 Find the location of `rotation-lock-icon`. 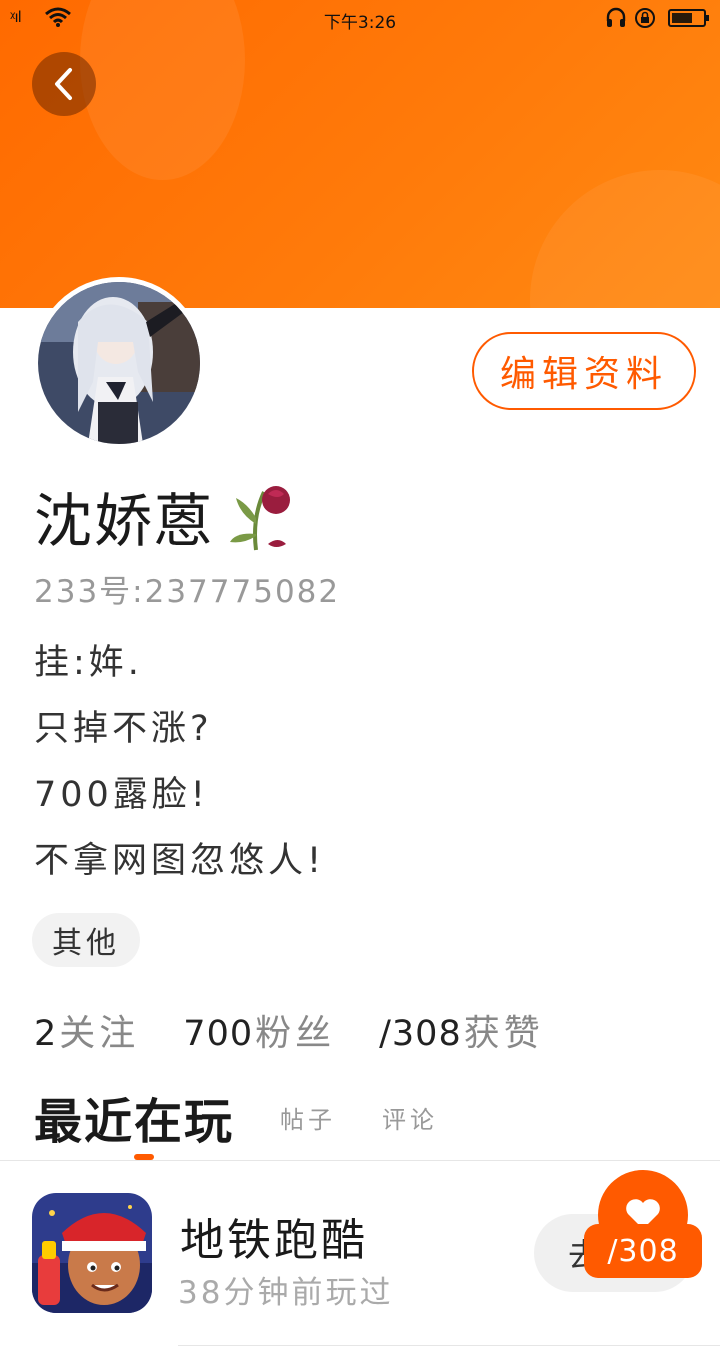

rotation-lock-icon is located at coordinates (645, 18).